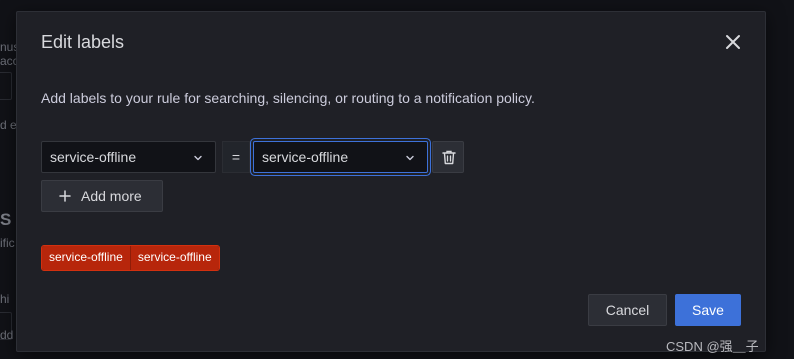  I want to click on label-preview-tag: service-offline service-offline, so click(130, 258).